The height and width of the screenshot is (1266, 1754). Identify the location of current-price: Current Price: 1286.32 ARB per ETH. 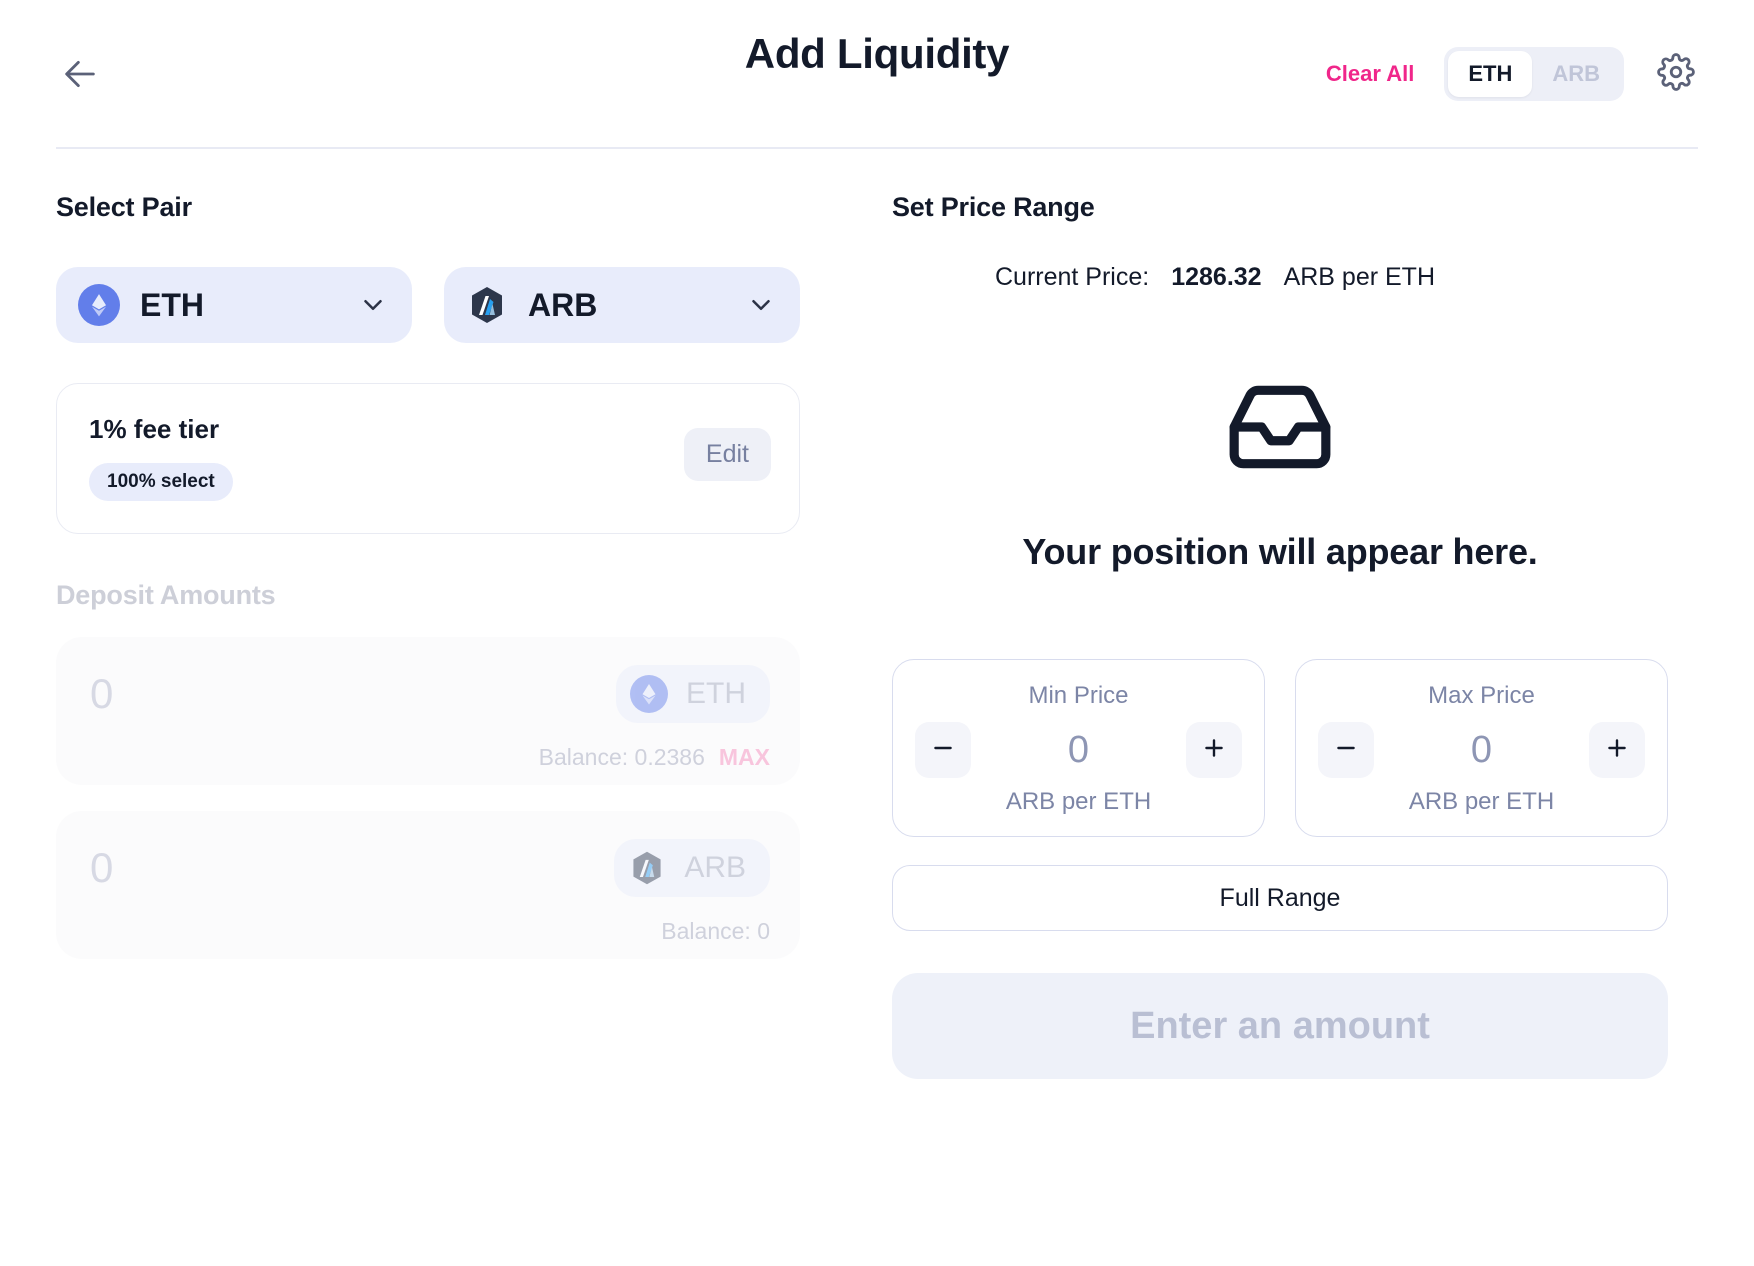
(1280, 277).